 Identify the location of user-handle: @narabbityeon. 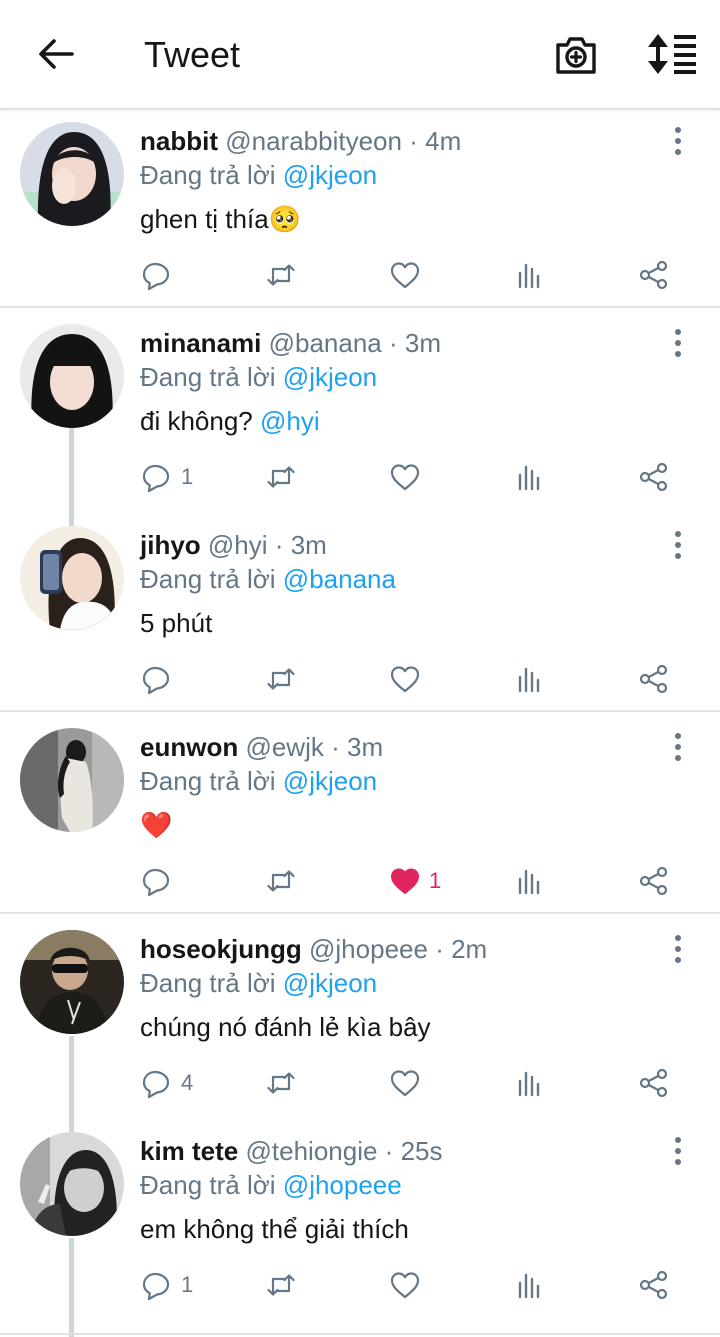
(313, 141).